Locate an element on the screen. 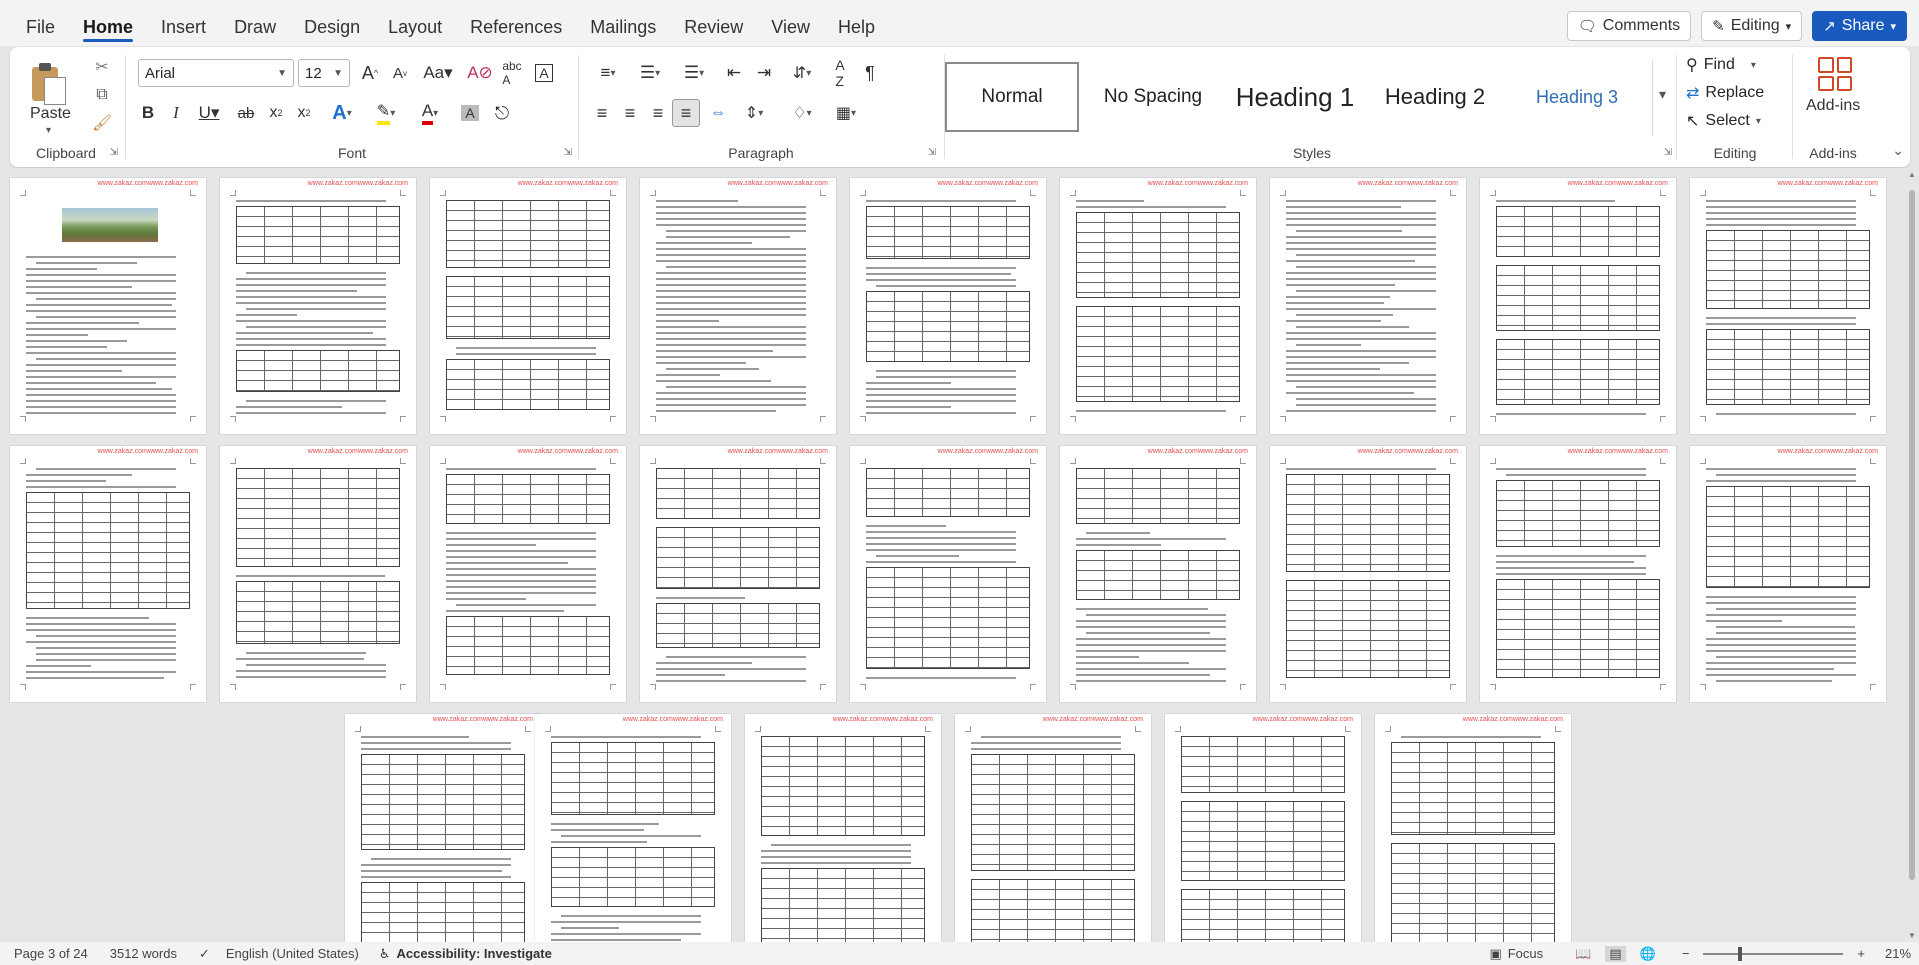  bullets-icon: ≡ ▾ is located at coordinates (608, 73).